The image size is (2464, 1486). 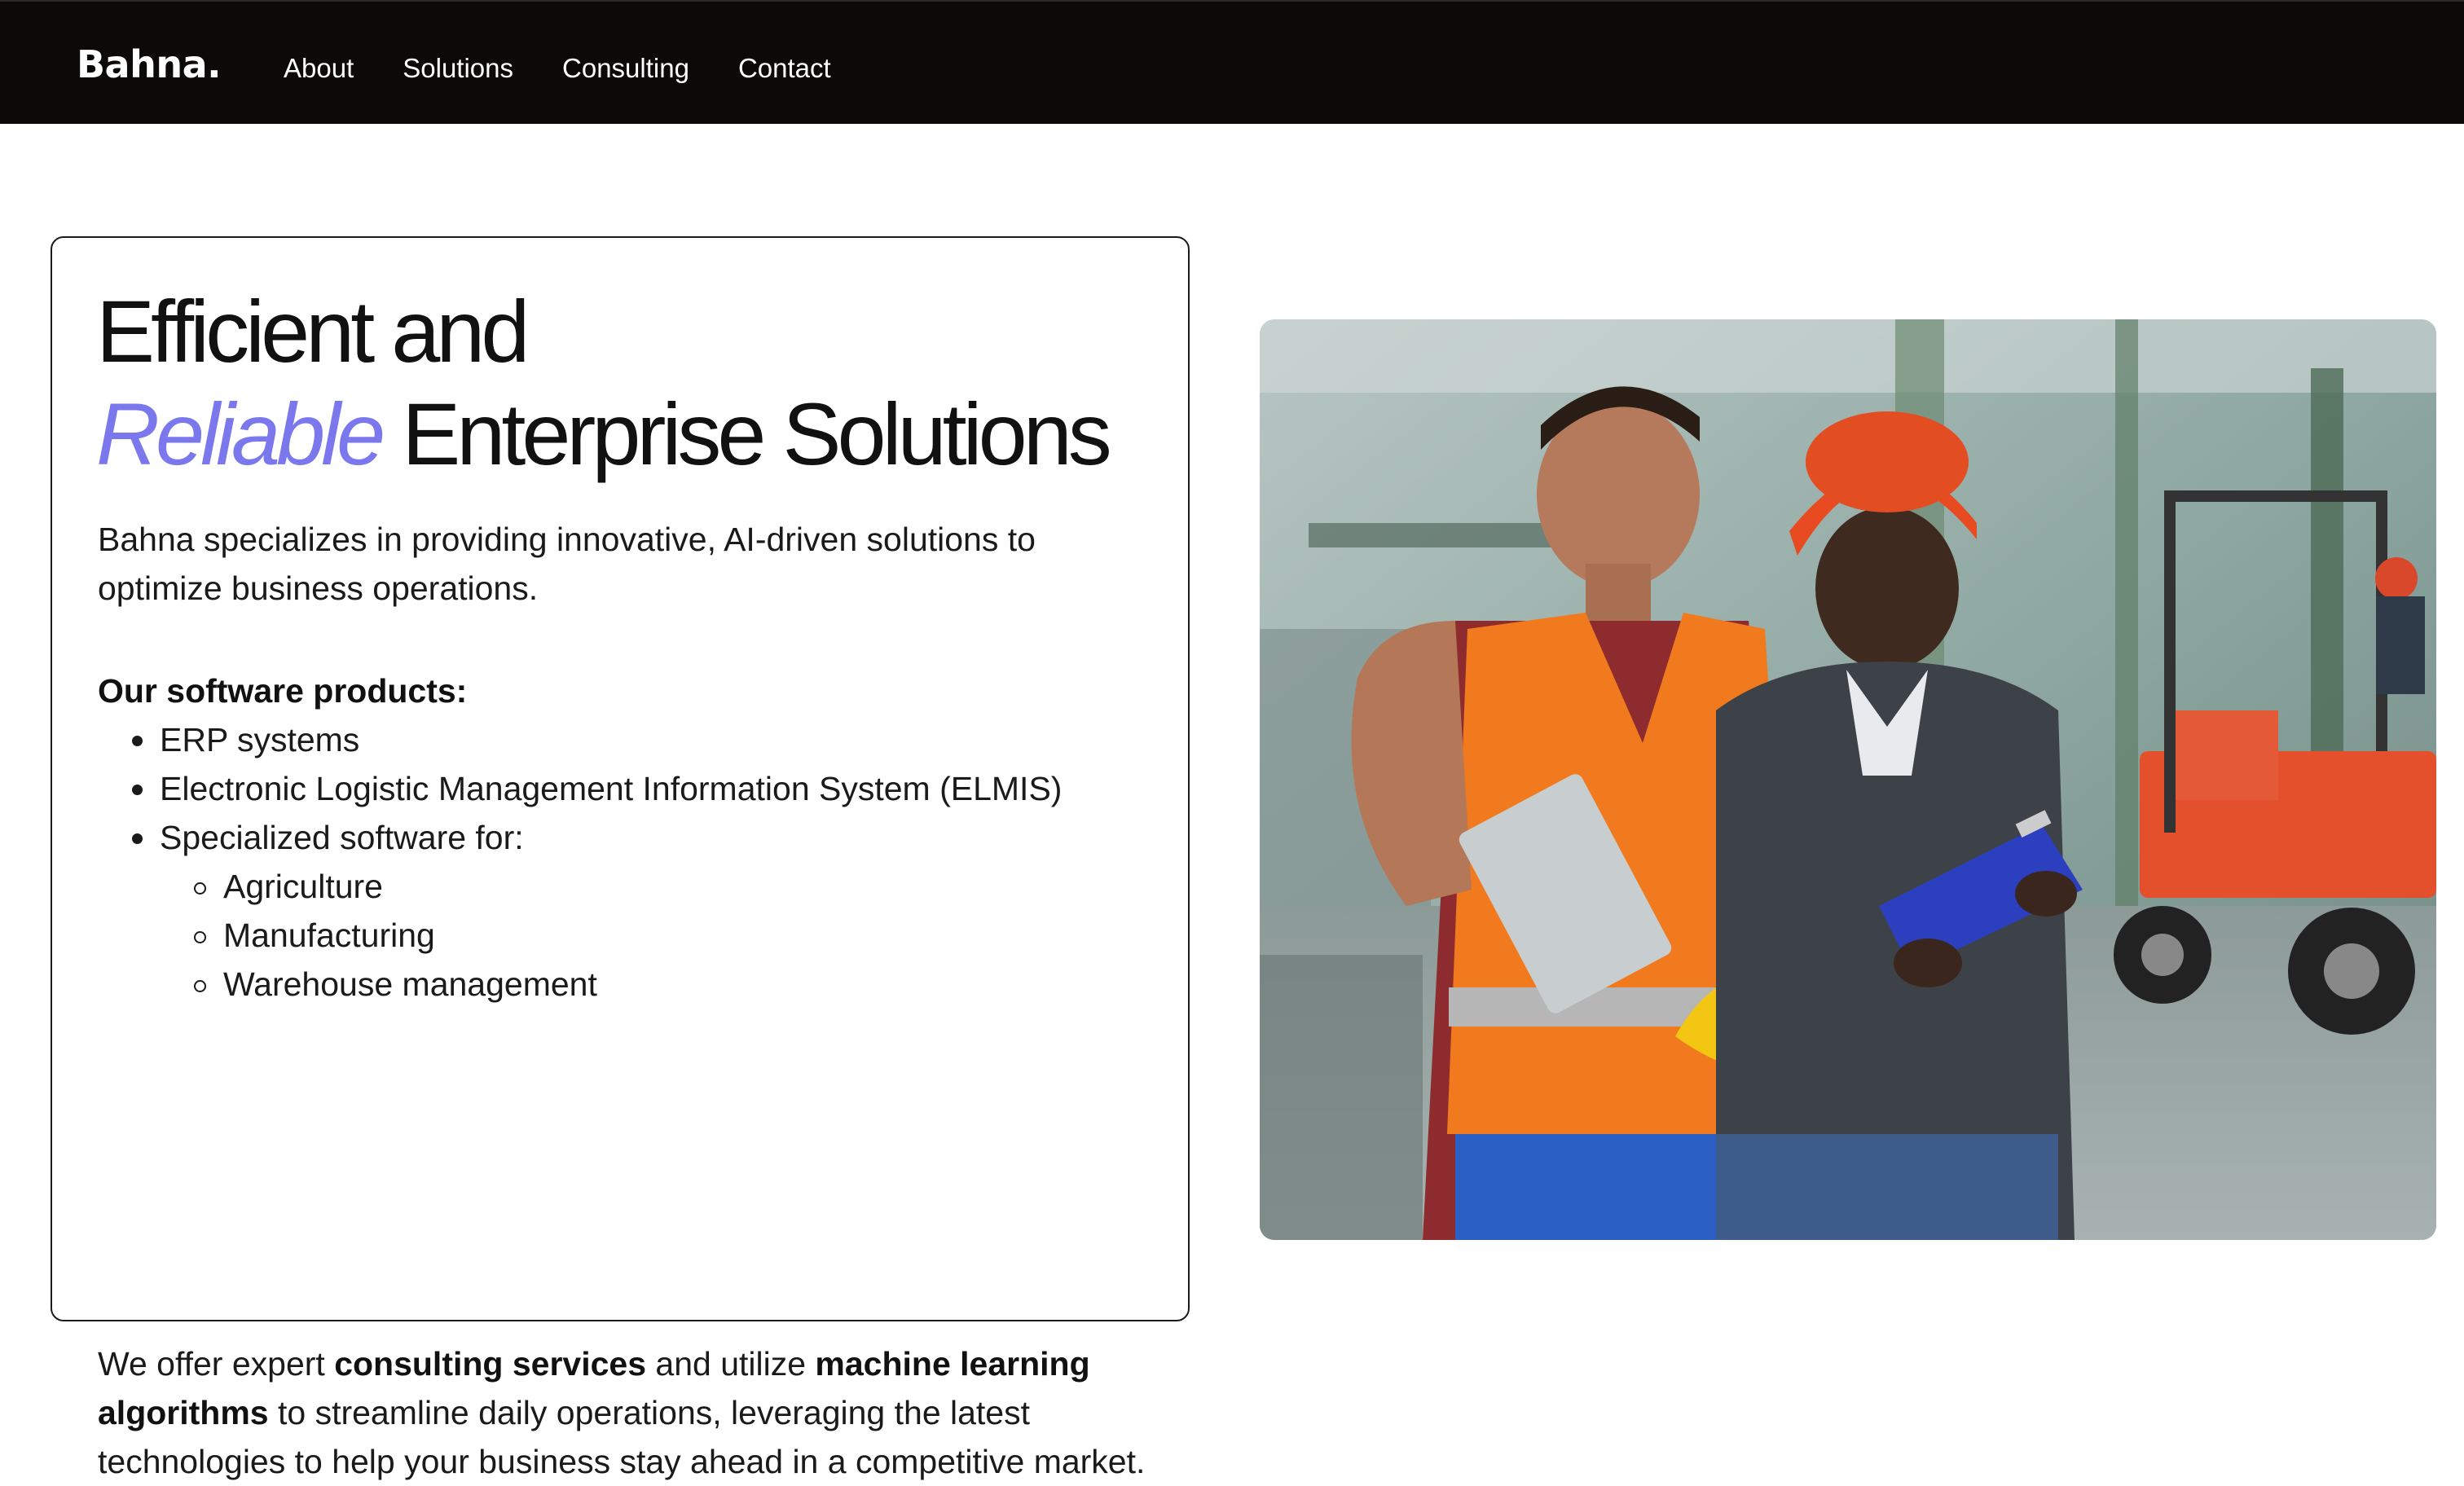 What do you see at coordinates (313, 331) in the screenshot?
I see `headline-line-1: Efficient and` at bounding box center [313, 331].